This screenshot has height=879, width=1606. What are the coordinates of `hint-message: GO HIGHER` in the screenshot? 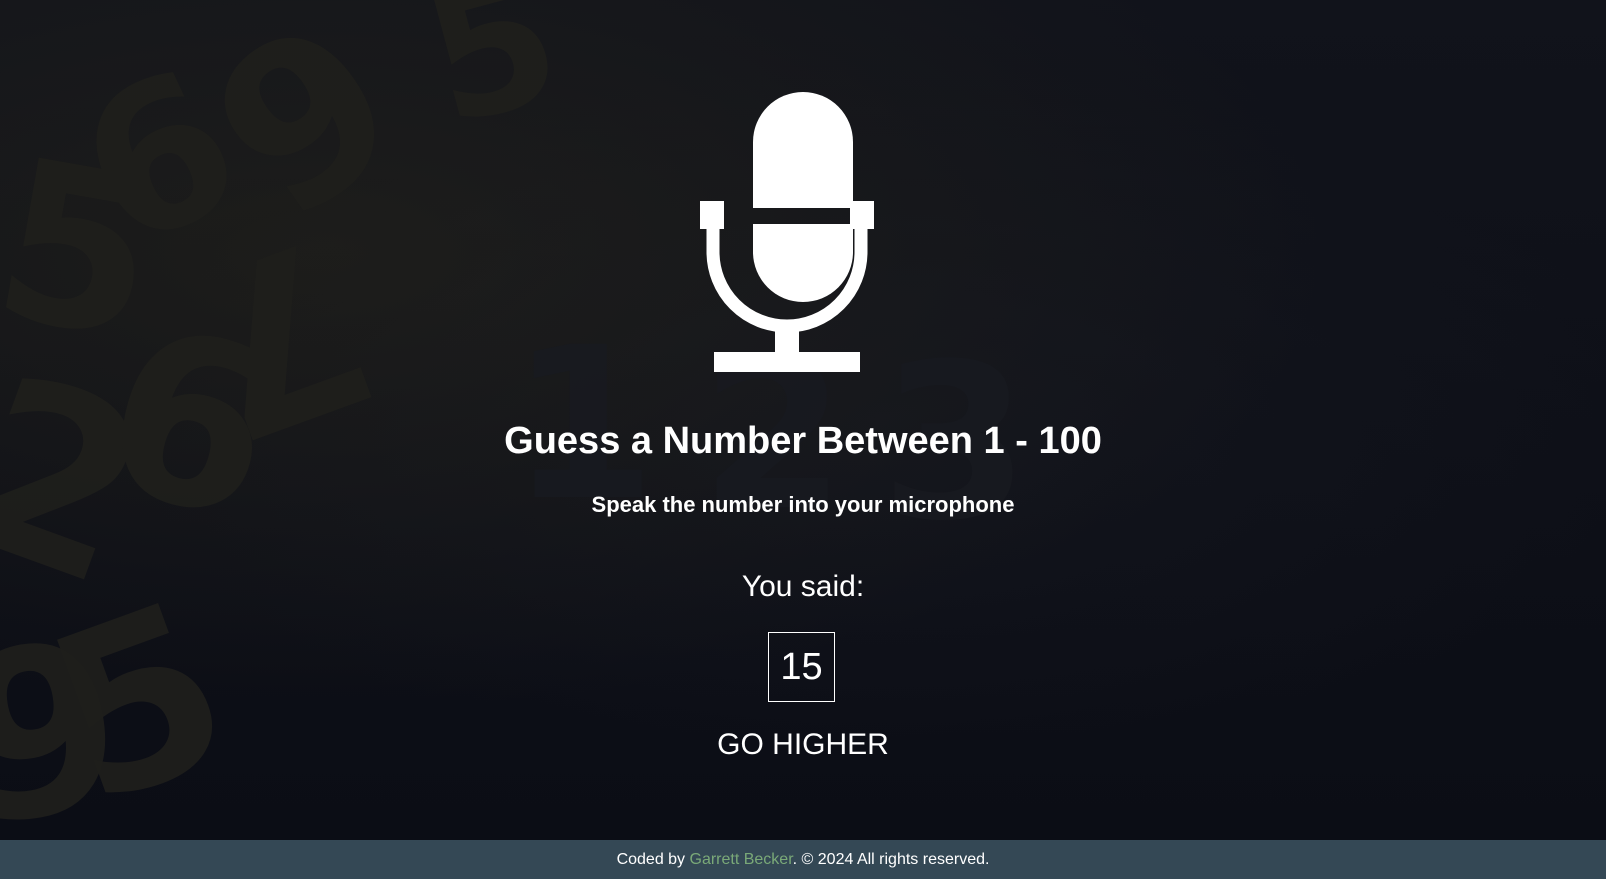 It's located at (803, 744).